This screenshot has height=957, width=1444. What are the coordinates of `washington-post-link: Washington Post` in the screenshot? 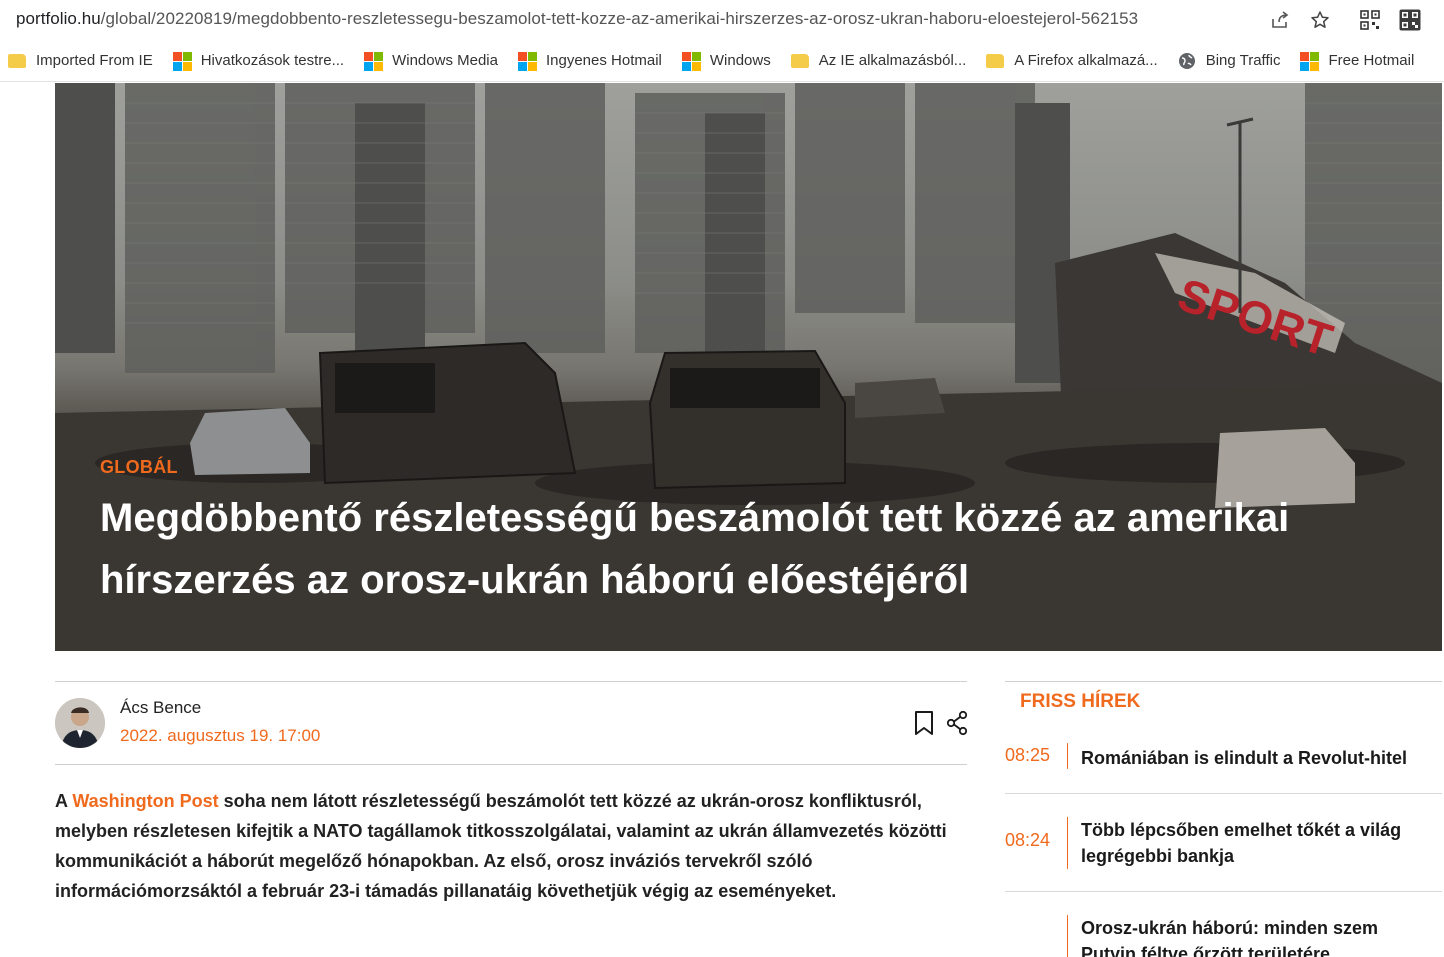 It's located at (145, 801).